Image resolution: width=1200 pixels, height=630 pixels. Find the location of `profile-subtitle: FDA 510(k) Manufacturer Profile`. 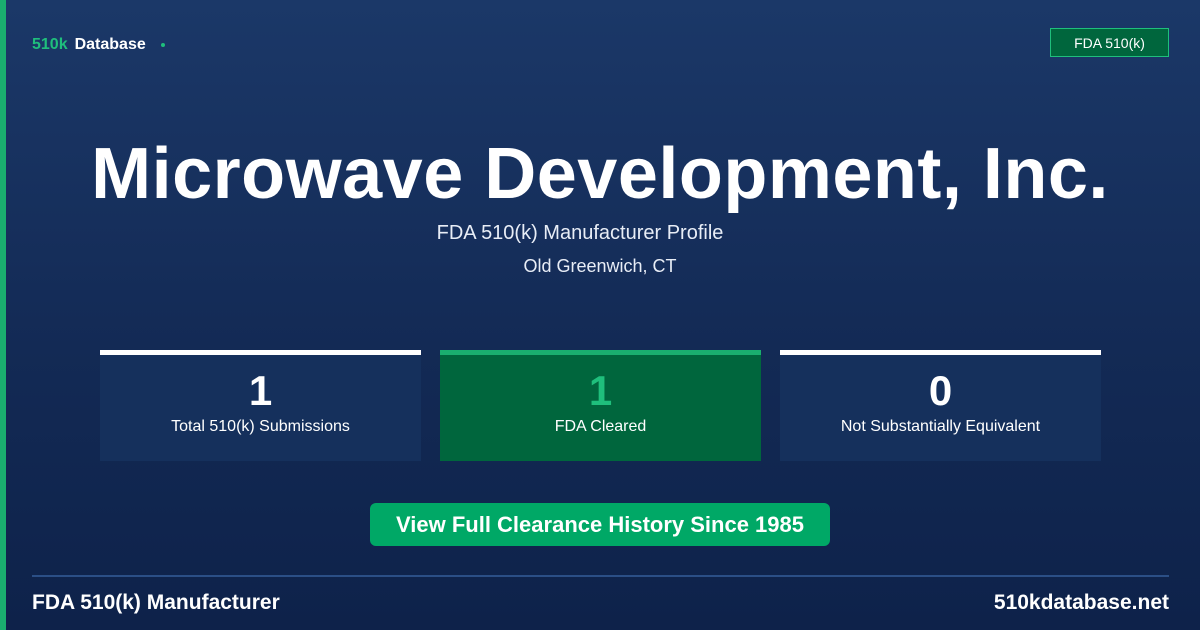

profile-subtitle: FDA 510(k) Manufacturer Profile is located at coordinates (580, 233).